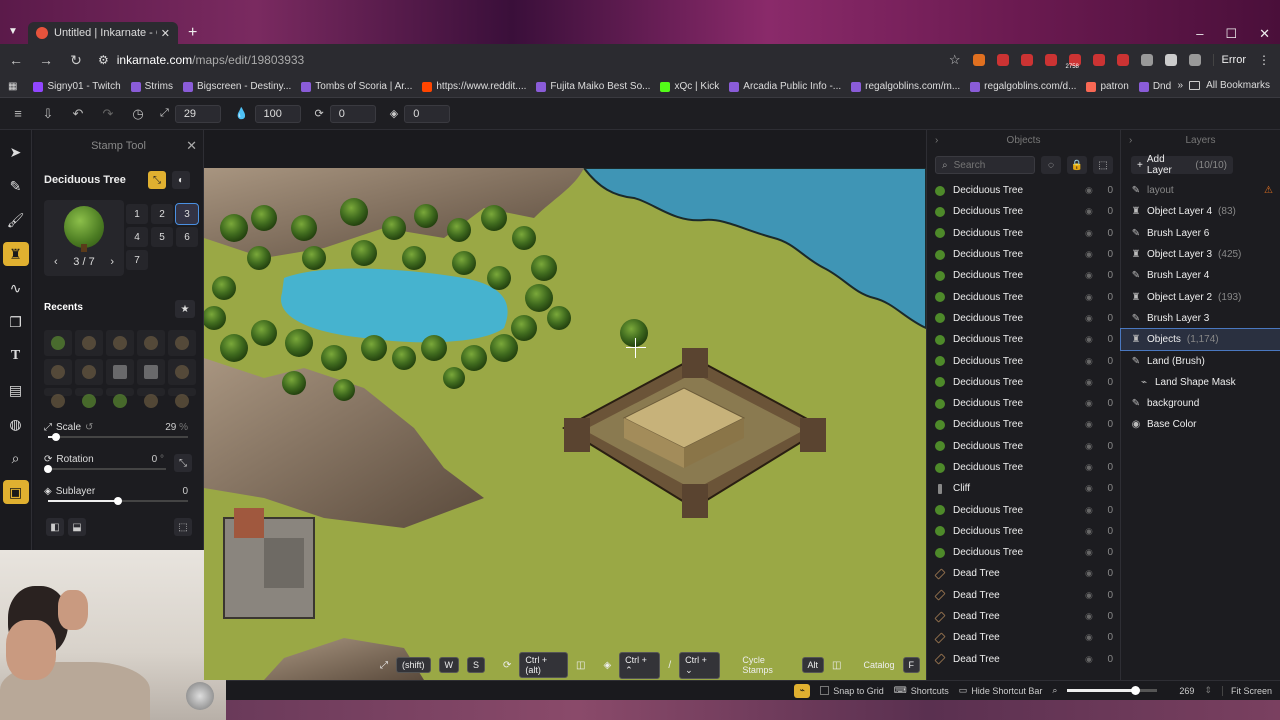  I want to click on checkbox-icon, so click(825, 690).